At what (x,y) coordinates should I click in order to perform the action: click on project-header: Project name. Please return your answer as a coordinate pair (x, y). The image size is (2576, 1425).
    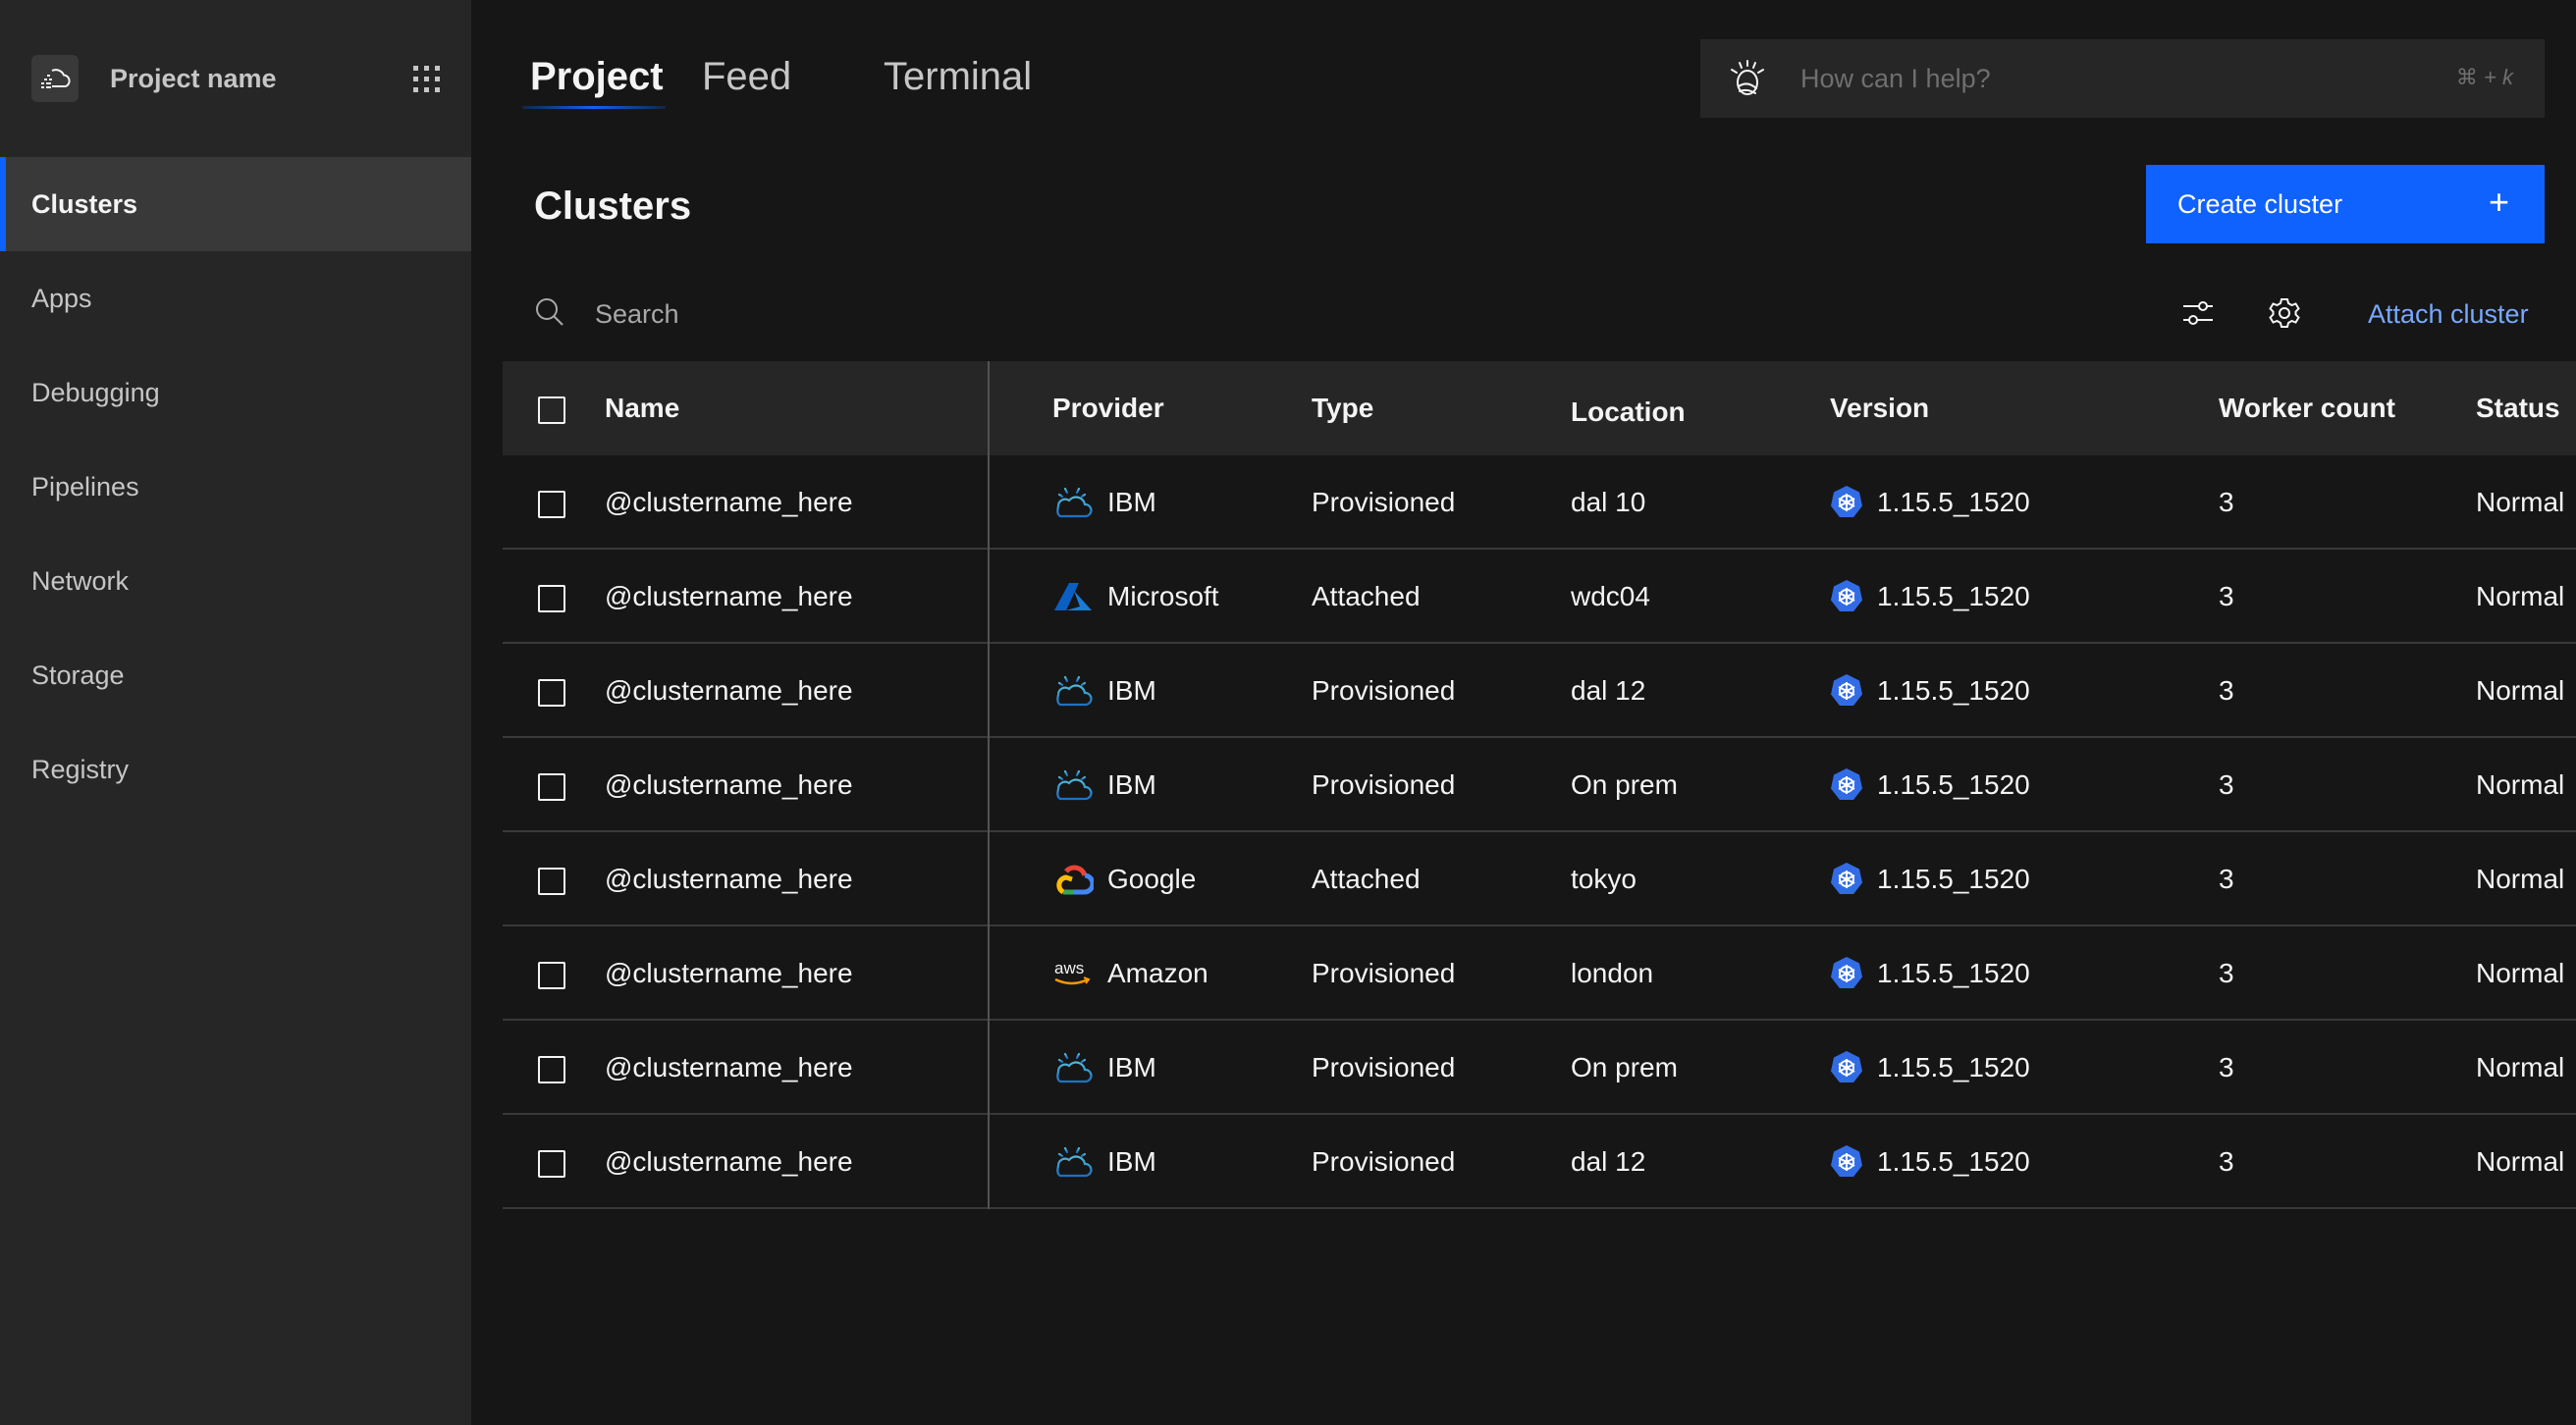
    Looking at the image, I should click on (235, 78).